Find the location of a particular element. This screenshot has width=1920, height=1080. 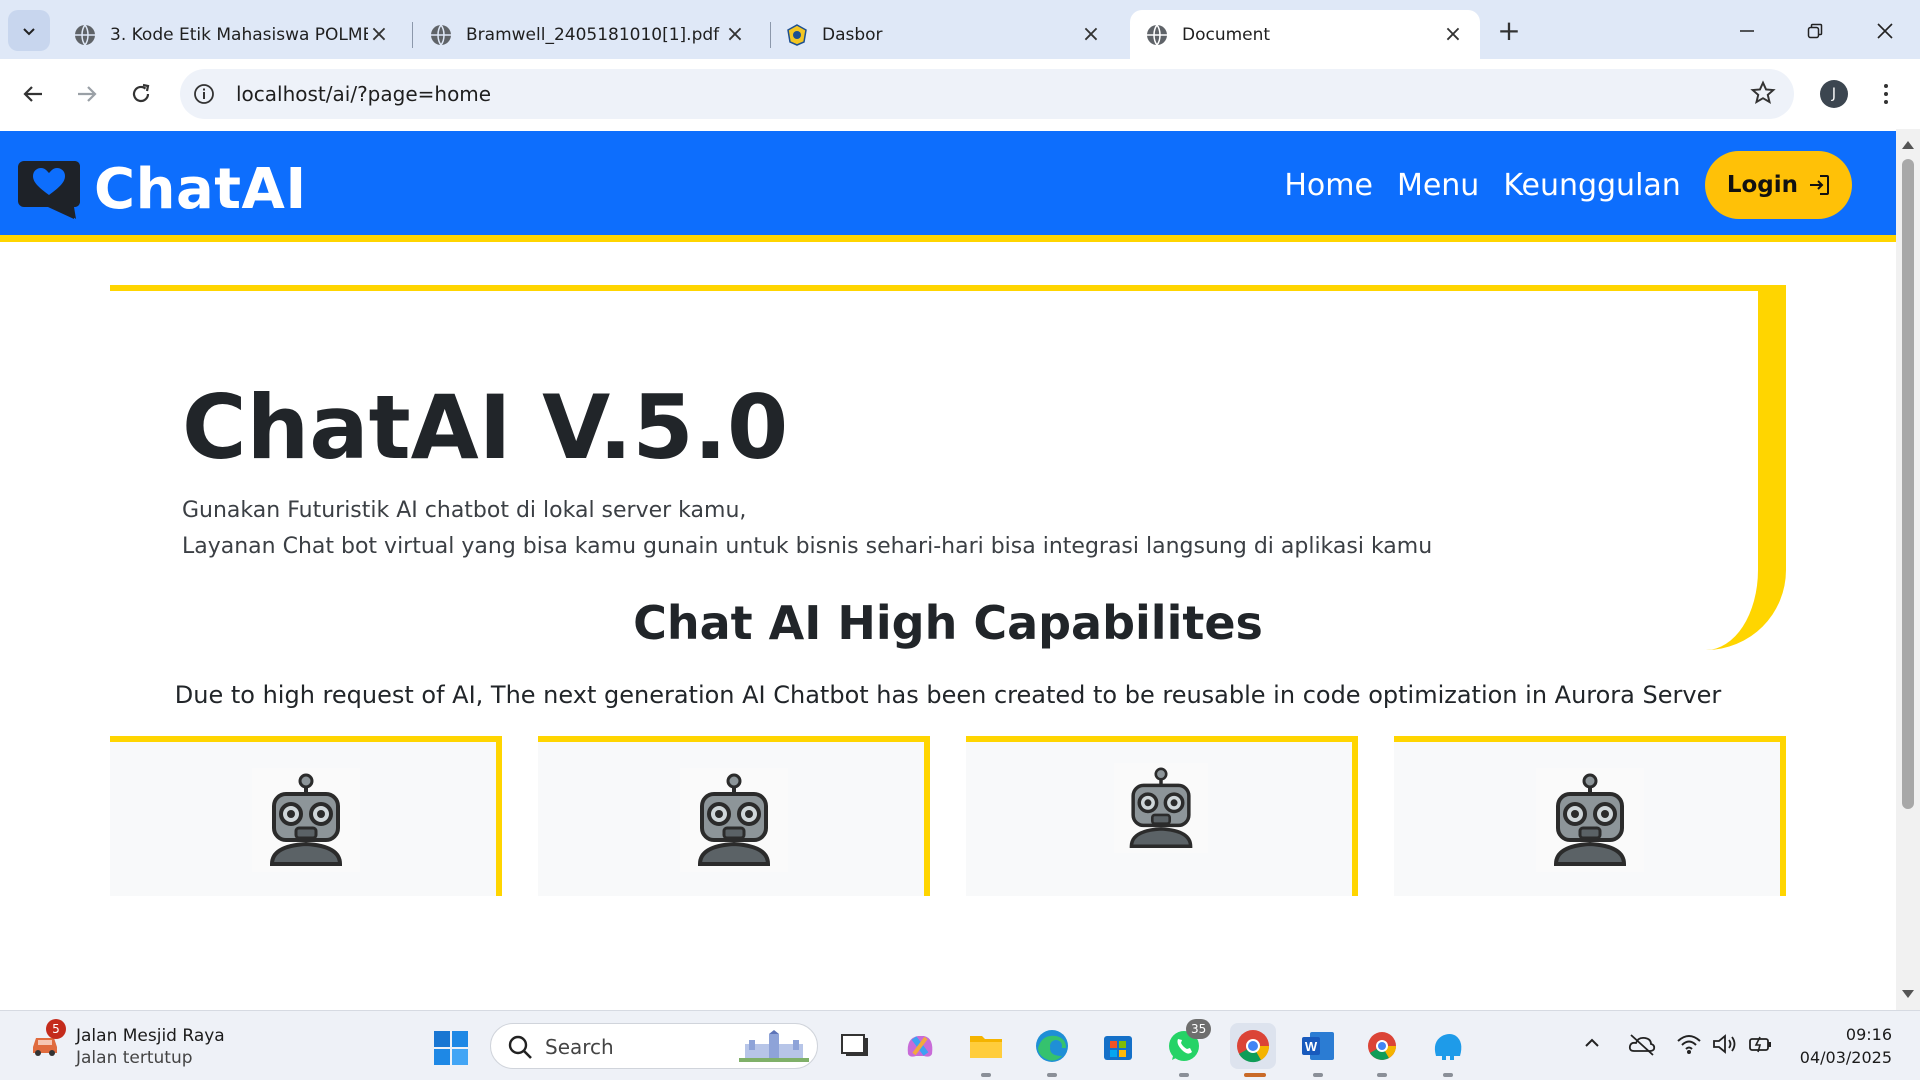

app-blue-icon is located at coordinates (1448, 1046).